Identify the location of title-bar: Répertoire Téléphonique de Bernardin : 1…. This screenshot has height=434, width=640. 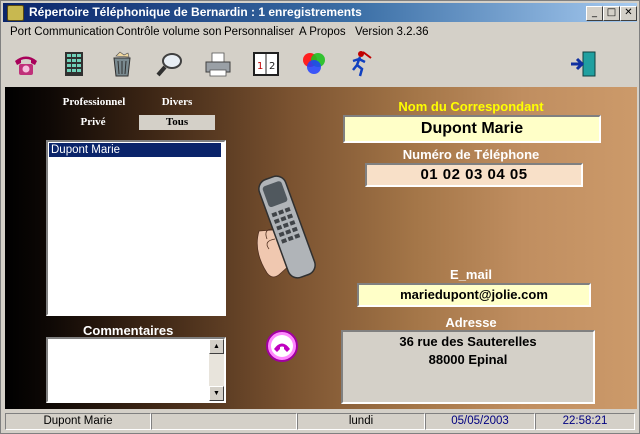
(320, 12).